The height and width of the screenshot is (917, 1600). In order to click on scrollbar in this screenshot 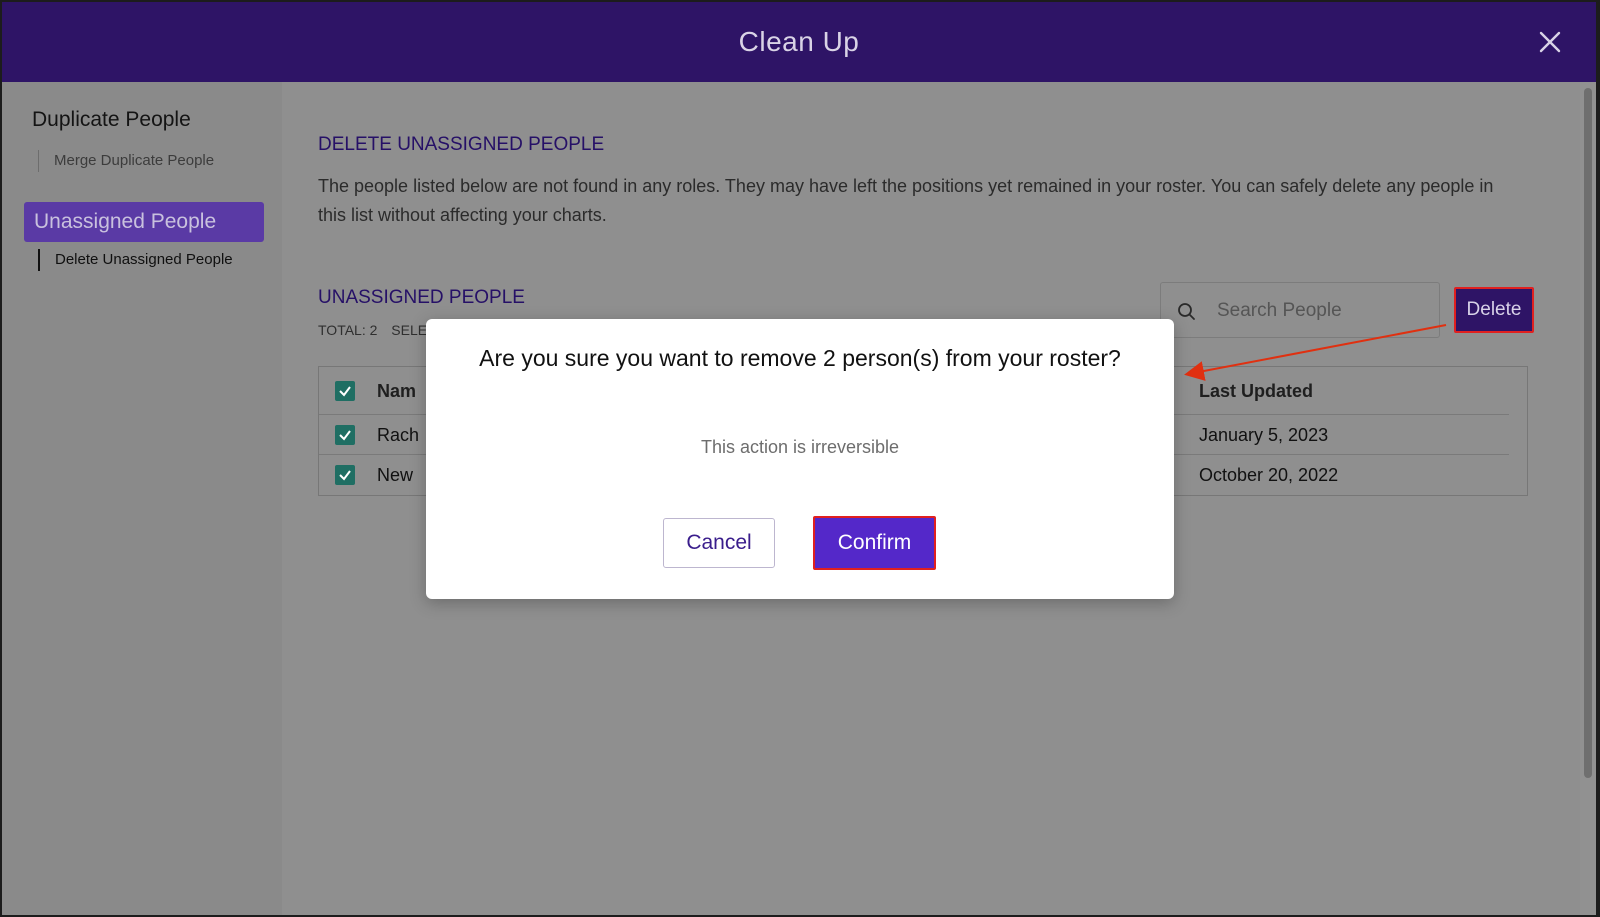, I will do `click(1588, 498)`.